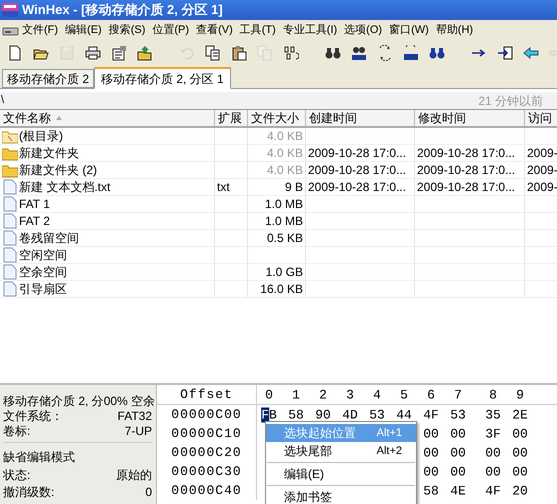 The image size is (557, 504). Describe the element at coordinates (34, 204) in the screenshot. I see `file-name: FAT 1` at that location.